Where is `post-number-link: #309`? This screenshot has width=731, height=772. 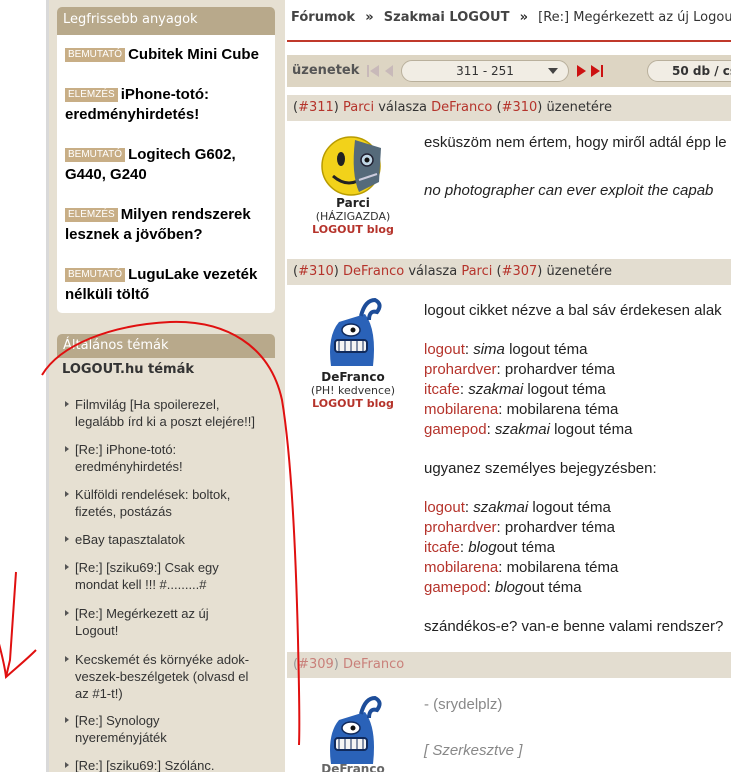
post-number-link: #309 is located at coordinates (316, 664).